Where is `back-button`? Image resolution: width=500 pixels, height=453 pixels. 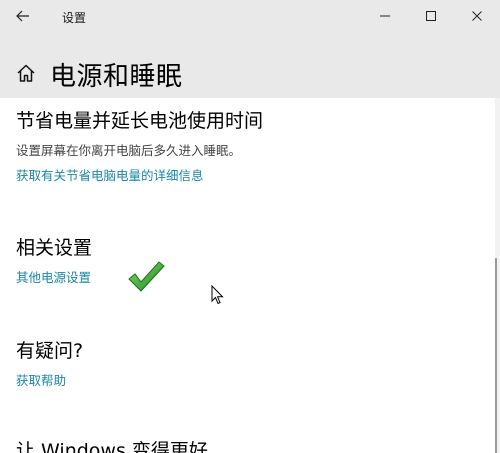
back-button is located at coordinates (23, 16).